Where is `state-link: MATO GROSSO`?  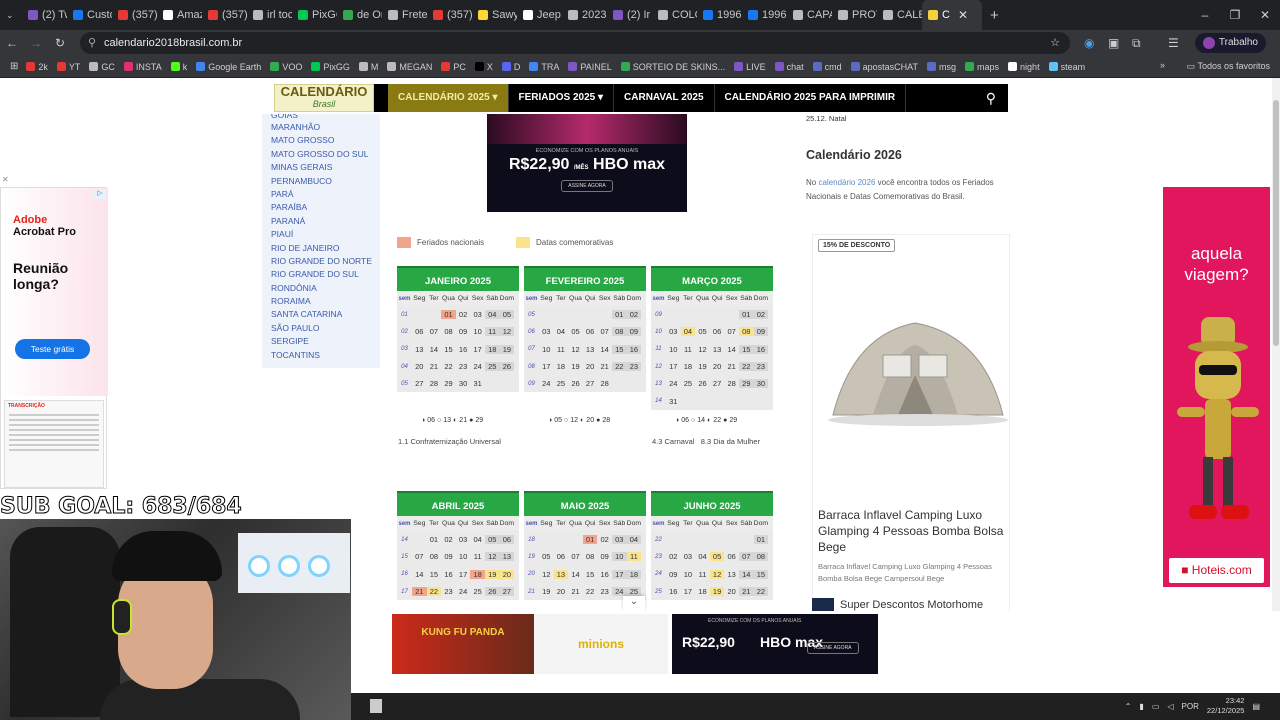 state-link: MATO GROSSO is located at coordinates (325, 140).